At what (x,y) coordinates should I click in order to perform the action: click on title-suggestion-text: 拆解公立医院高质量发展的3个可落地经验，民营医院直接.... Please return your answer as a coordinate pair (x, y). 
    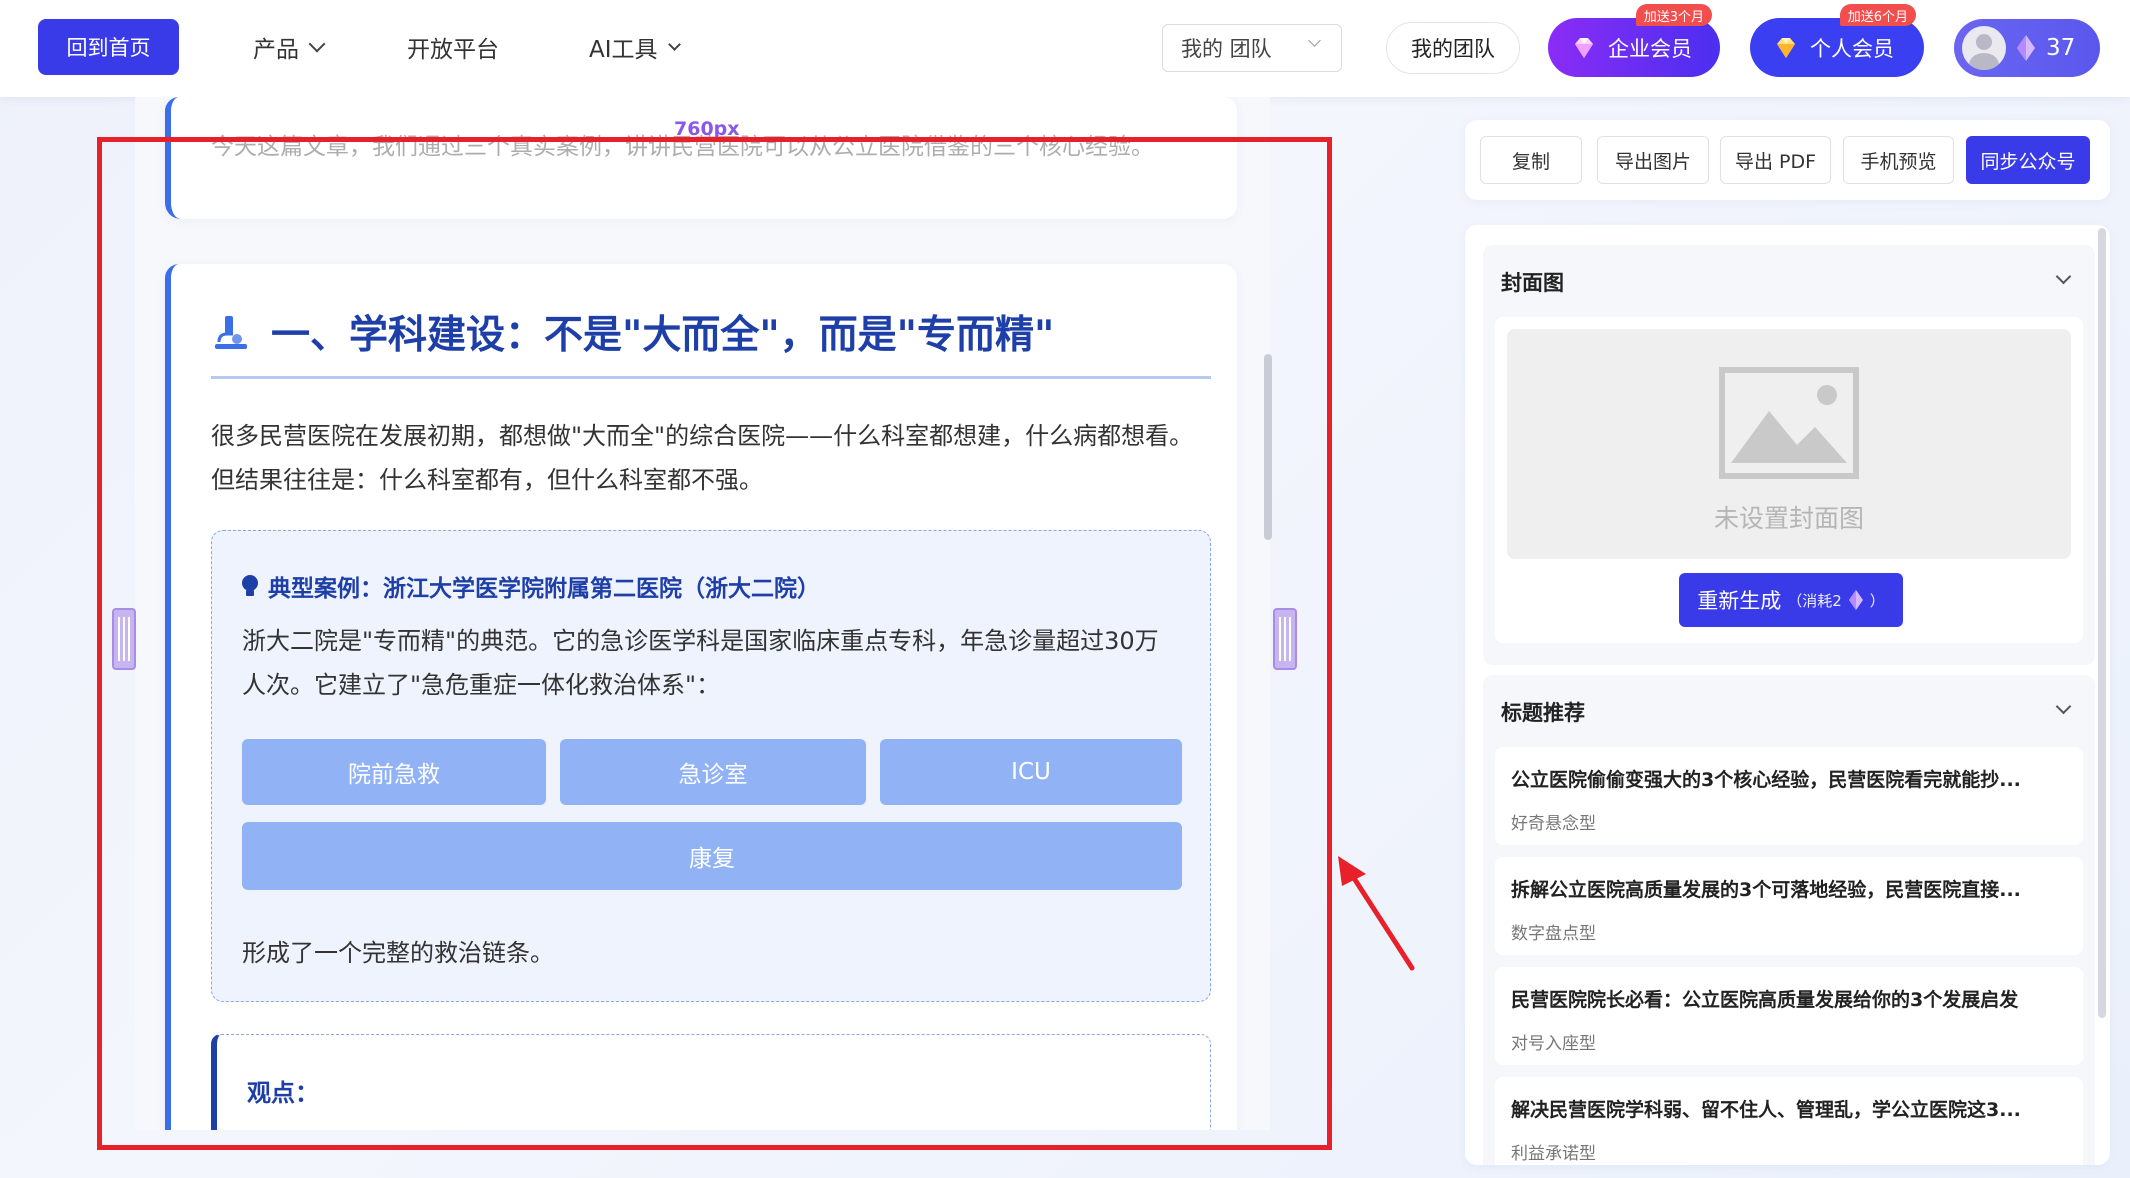
    Looking at the image, I should click on (1766, 890).